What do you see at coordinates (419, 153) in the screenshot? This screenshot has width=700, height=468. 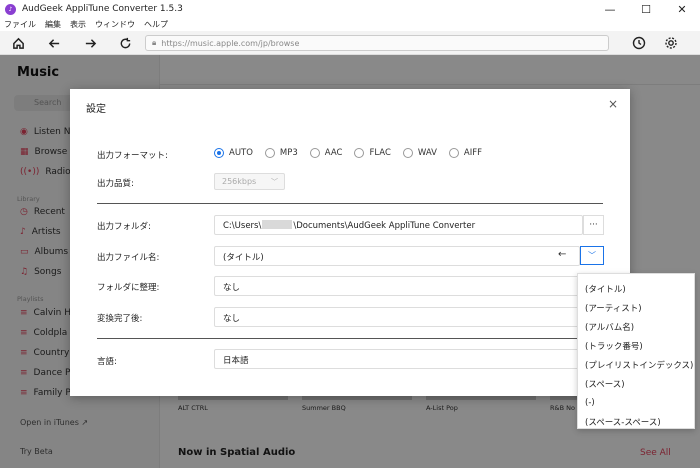 I see `format-wav-radio: WAV` at bounding box center [419, 153].